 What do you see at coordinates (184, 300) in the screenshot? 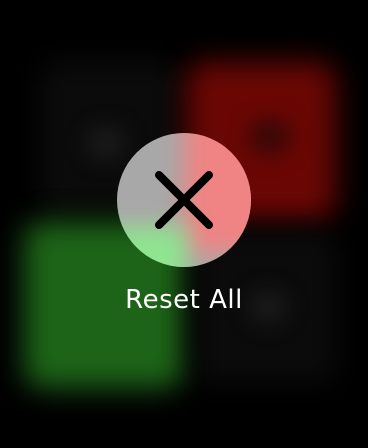
I see `reset-all-label: Reset All` at bounding box center [184, 300].